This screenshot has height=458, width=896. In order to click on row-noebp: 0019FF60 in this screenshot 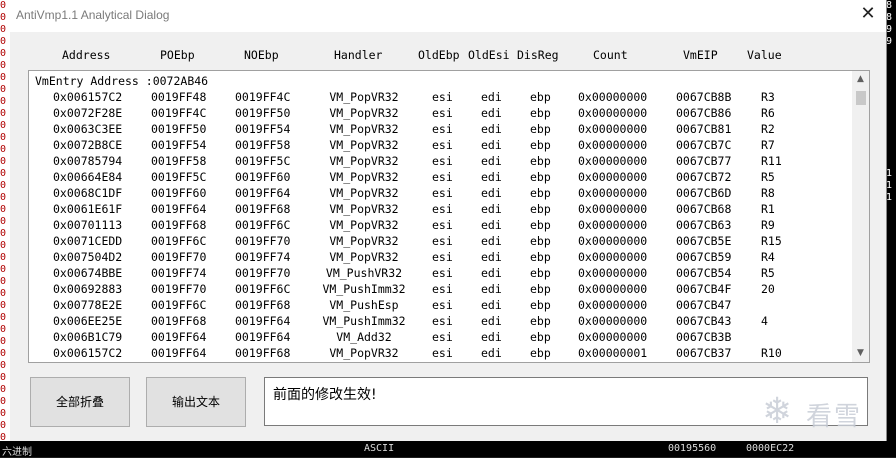, I will do `click(263, 177)`.